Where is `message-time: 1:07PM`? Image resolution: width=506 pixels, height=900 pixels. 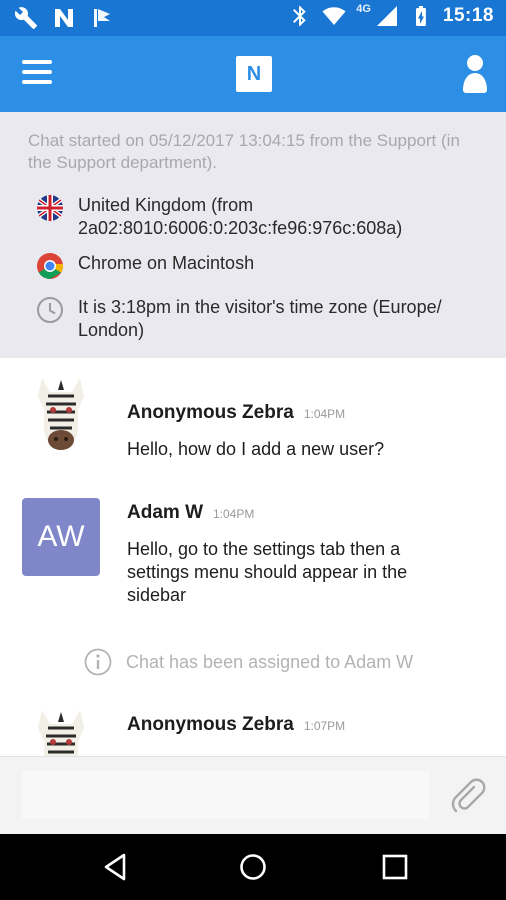 message-time: 1:07PM is located at coordinates (324, 726).